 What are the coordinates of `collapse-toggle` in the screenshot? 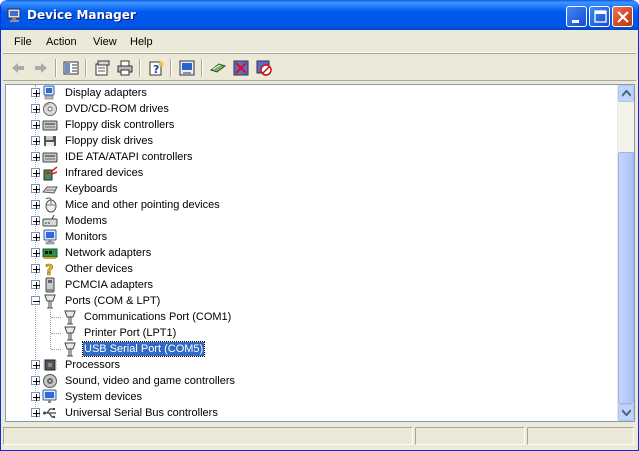 It's located at (35, 300).